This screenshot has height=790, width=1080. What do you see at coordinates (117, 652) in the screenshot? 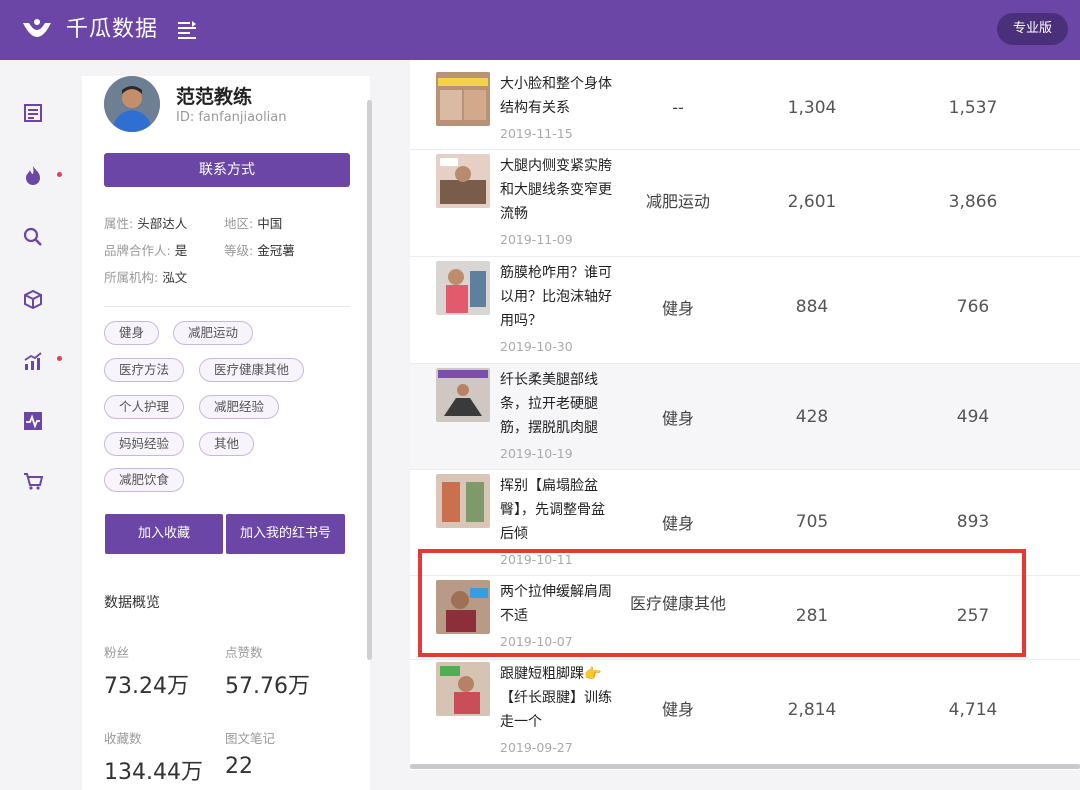
I see `stat-label: 粉丝` at bounding box center [117, 652].